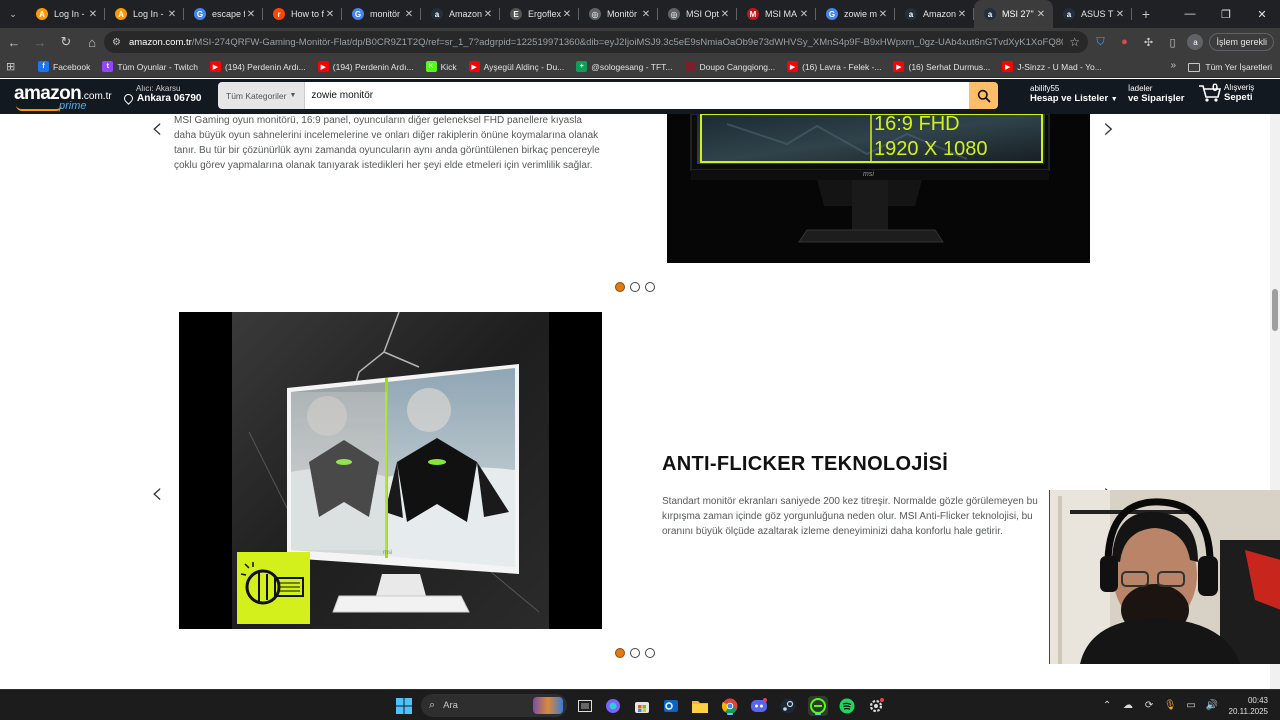 The height and width of the screenshot is (720, 1280). I want to click on microphone-icon: 🎙, so click(1170, 705).